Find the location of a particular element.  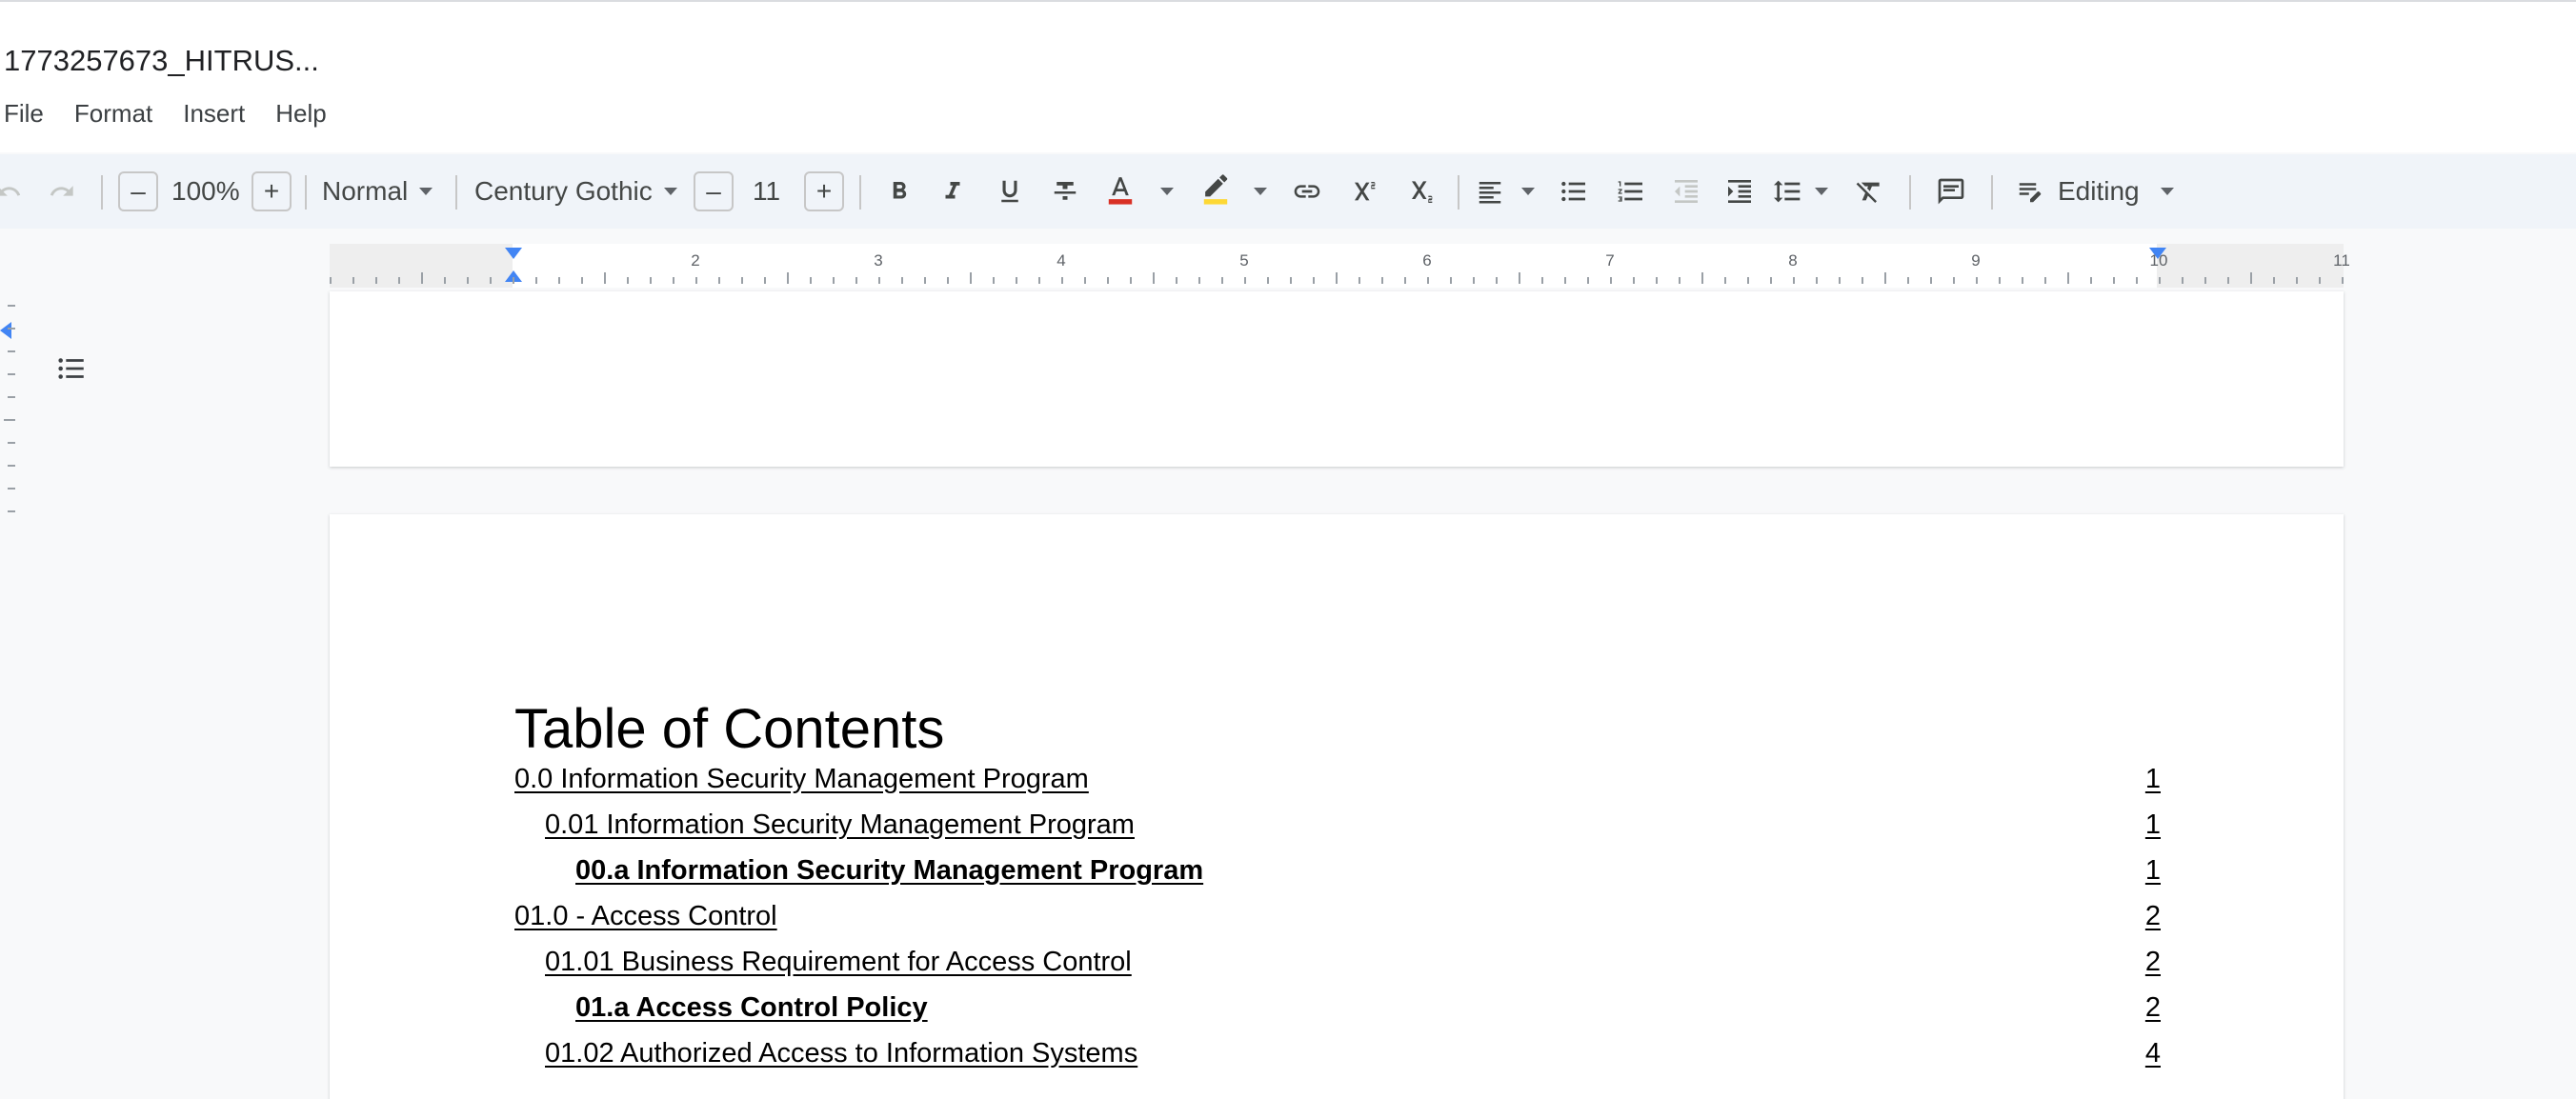

align-dropdown-icon is located at coordinates (1528, 191).